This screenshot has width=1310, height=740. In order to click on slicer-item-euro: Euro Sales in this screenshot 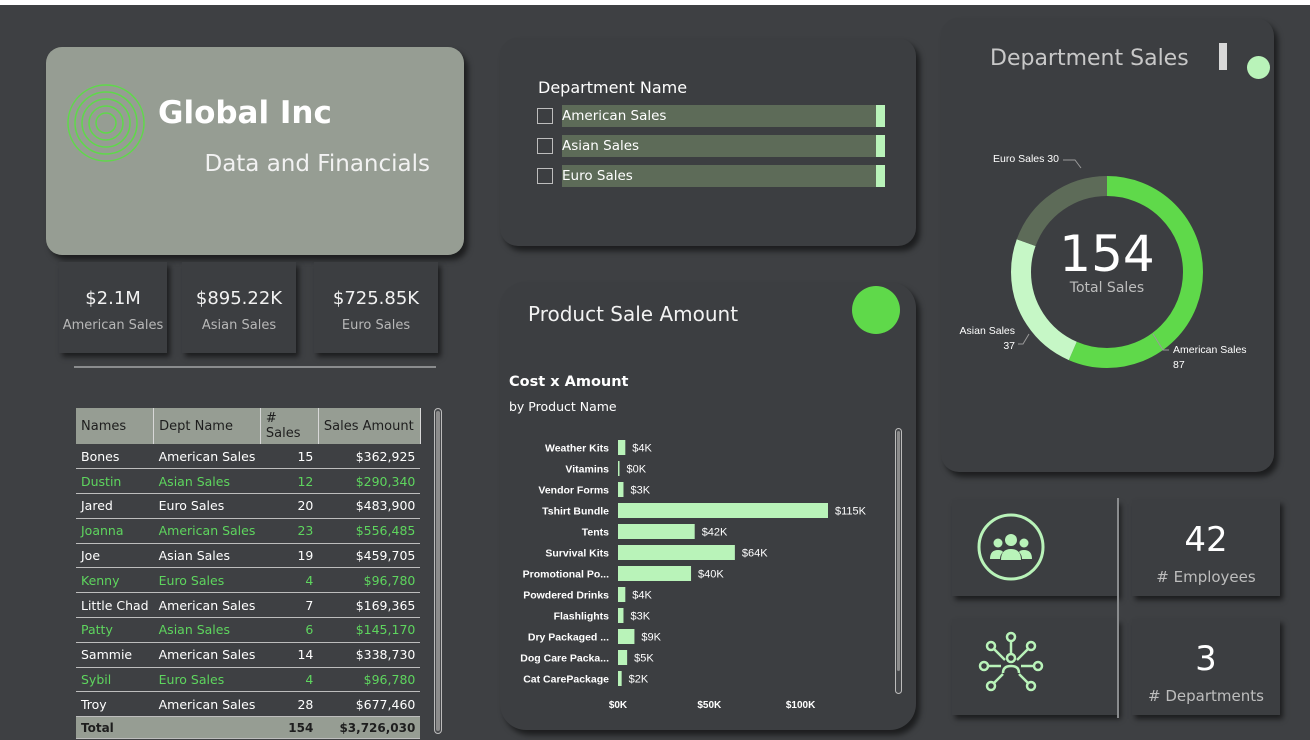, I will do `click(712, 176)`.